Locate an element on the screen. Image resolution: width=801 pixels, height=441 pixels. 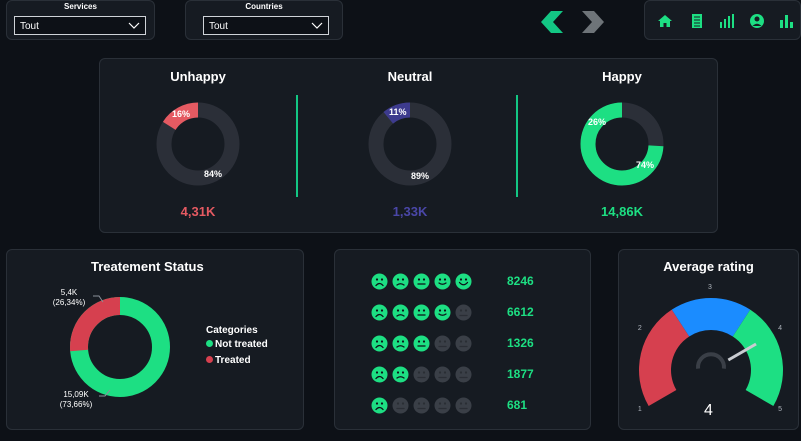
services-dropdown-value: Tout is located at coordinates (29, 26).